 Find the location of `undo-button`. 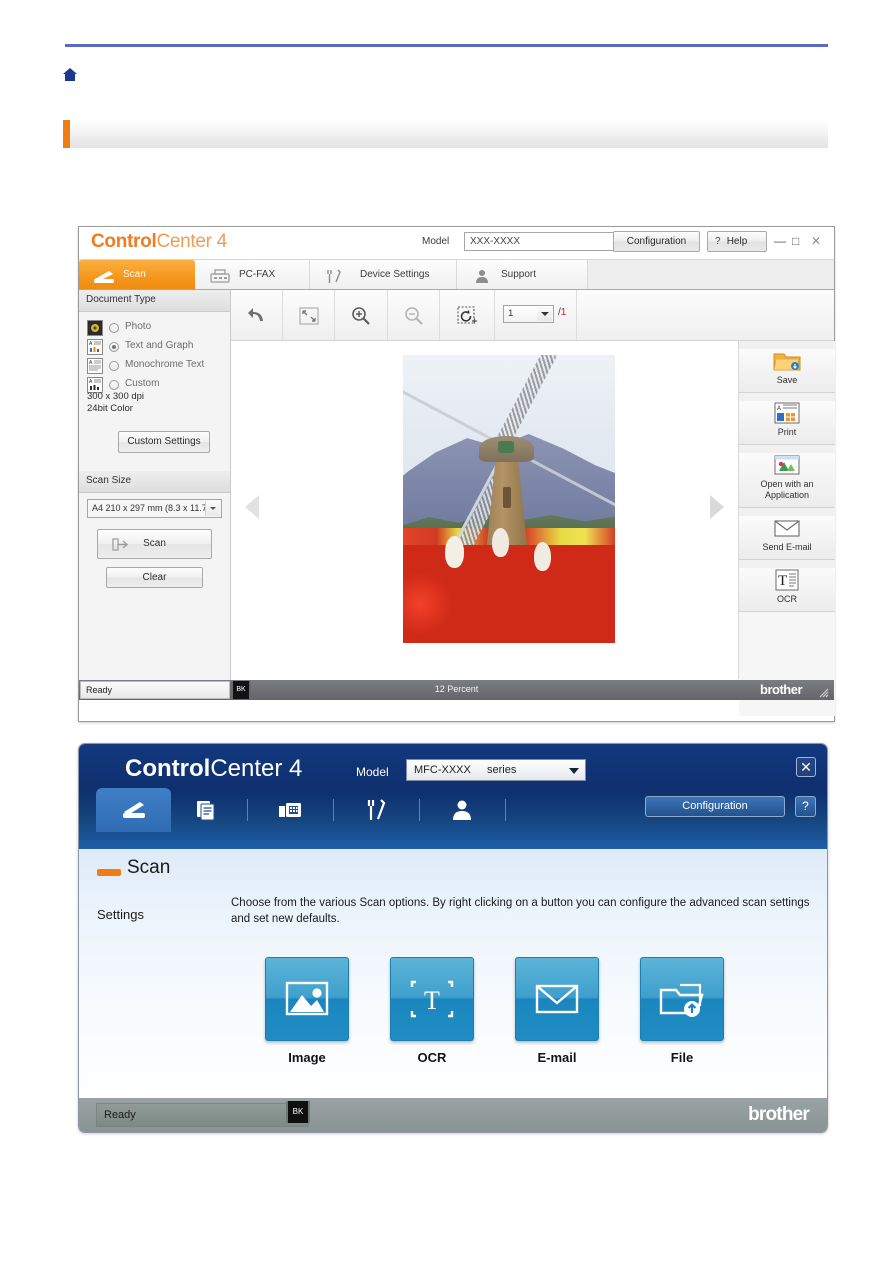

undo-button is located at coordinates (257, 315).